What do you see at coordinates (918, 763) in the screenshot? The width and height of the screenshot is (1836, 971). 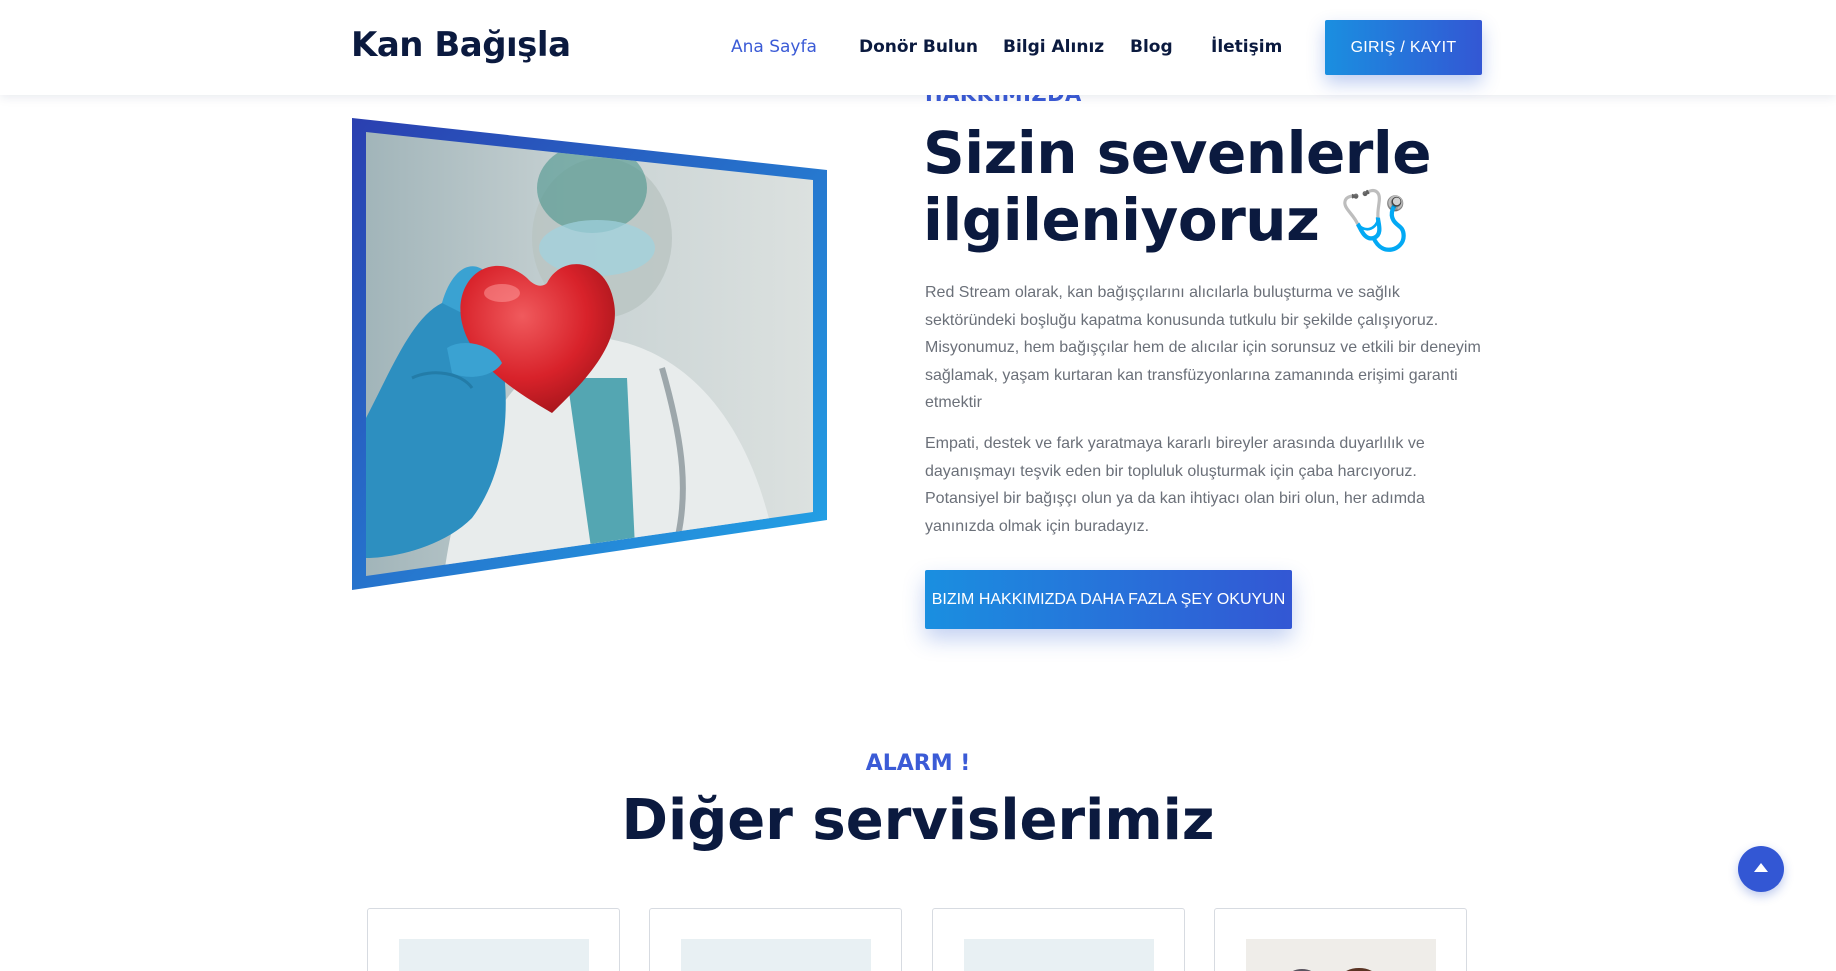 I see `services-eyebrow: ALARM !` at bounding box center [918, 763].